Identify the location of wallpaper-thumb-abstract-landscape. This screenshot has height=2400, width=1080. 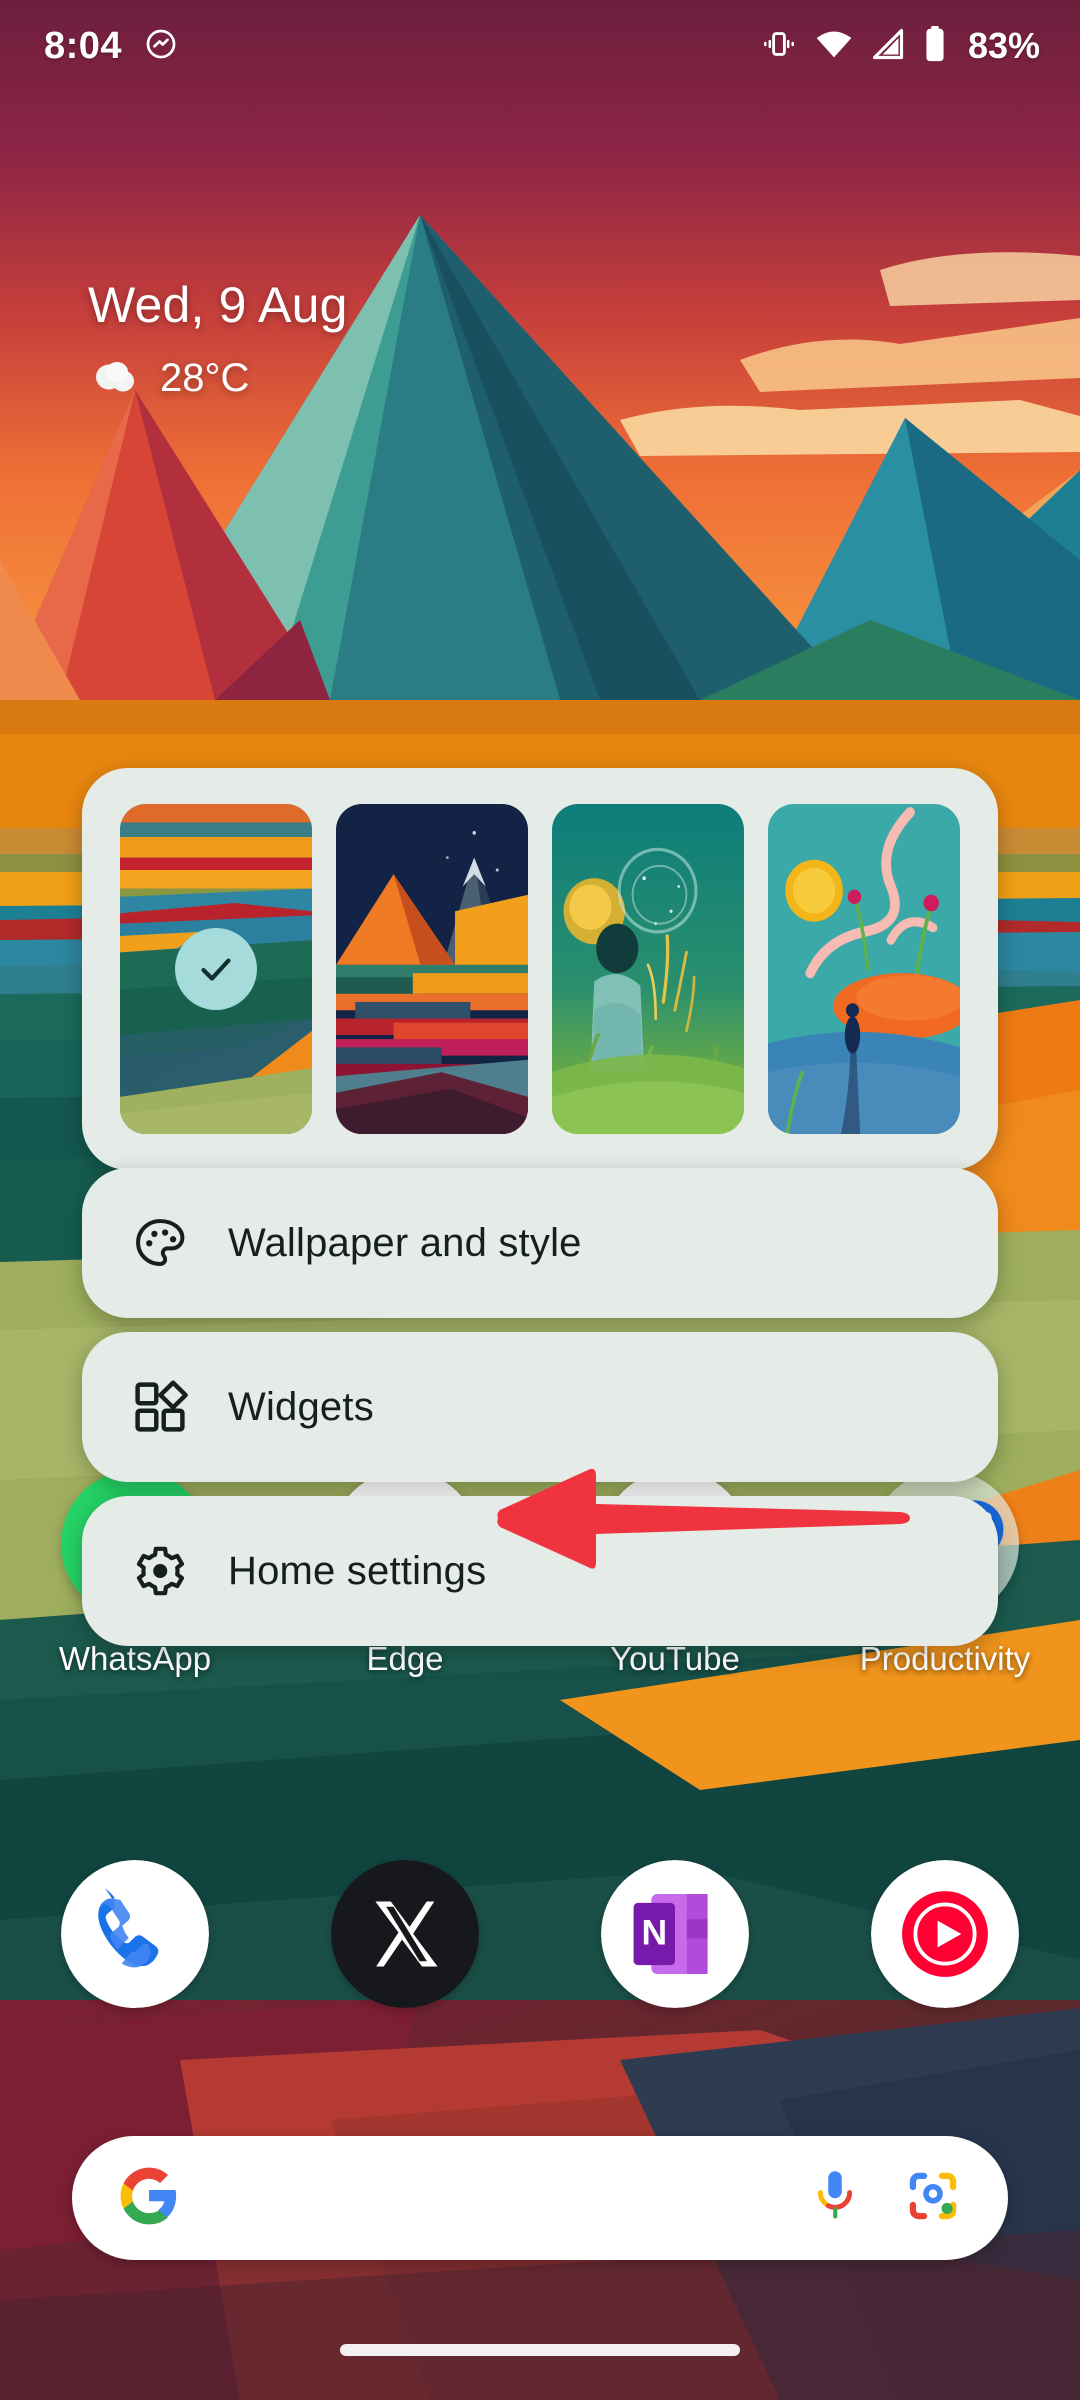
(216, 969).